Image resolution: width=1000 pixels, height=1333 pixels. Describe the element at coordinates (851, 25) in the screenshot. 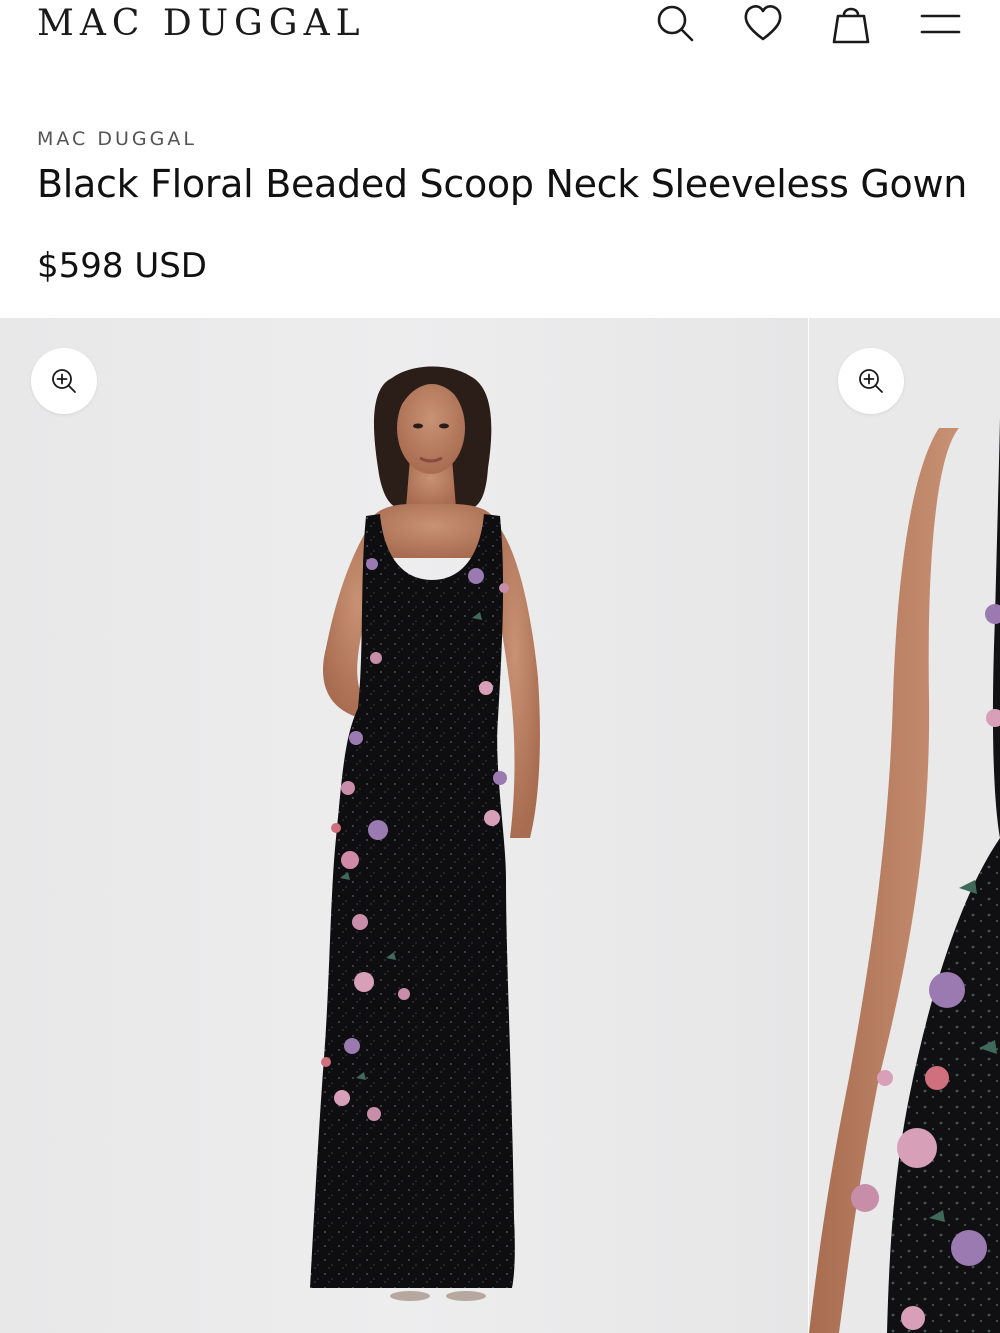

I see `shopping-bag-icon` at that location.